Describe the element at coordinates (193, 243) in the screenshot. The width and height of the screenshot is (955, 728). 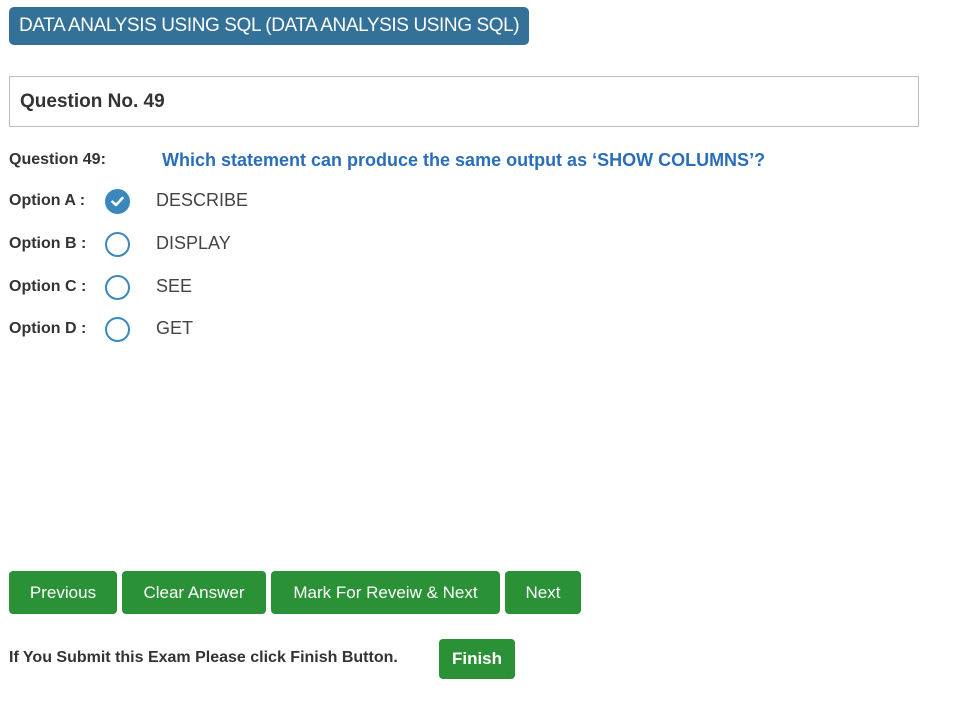
I see `option-b-text: DISPLAY` at that location.